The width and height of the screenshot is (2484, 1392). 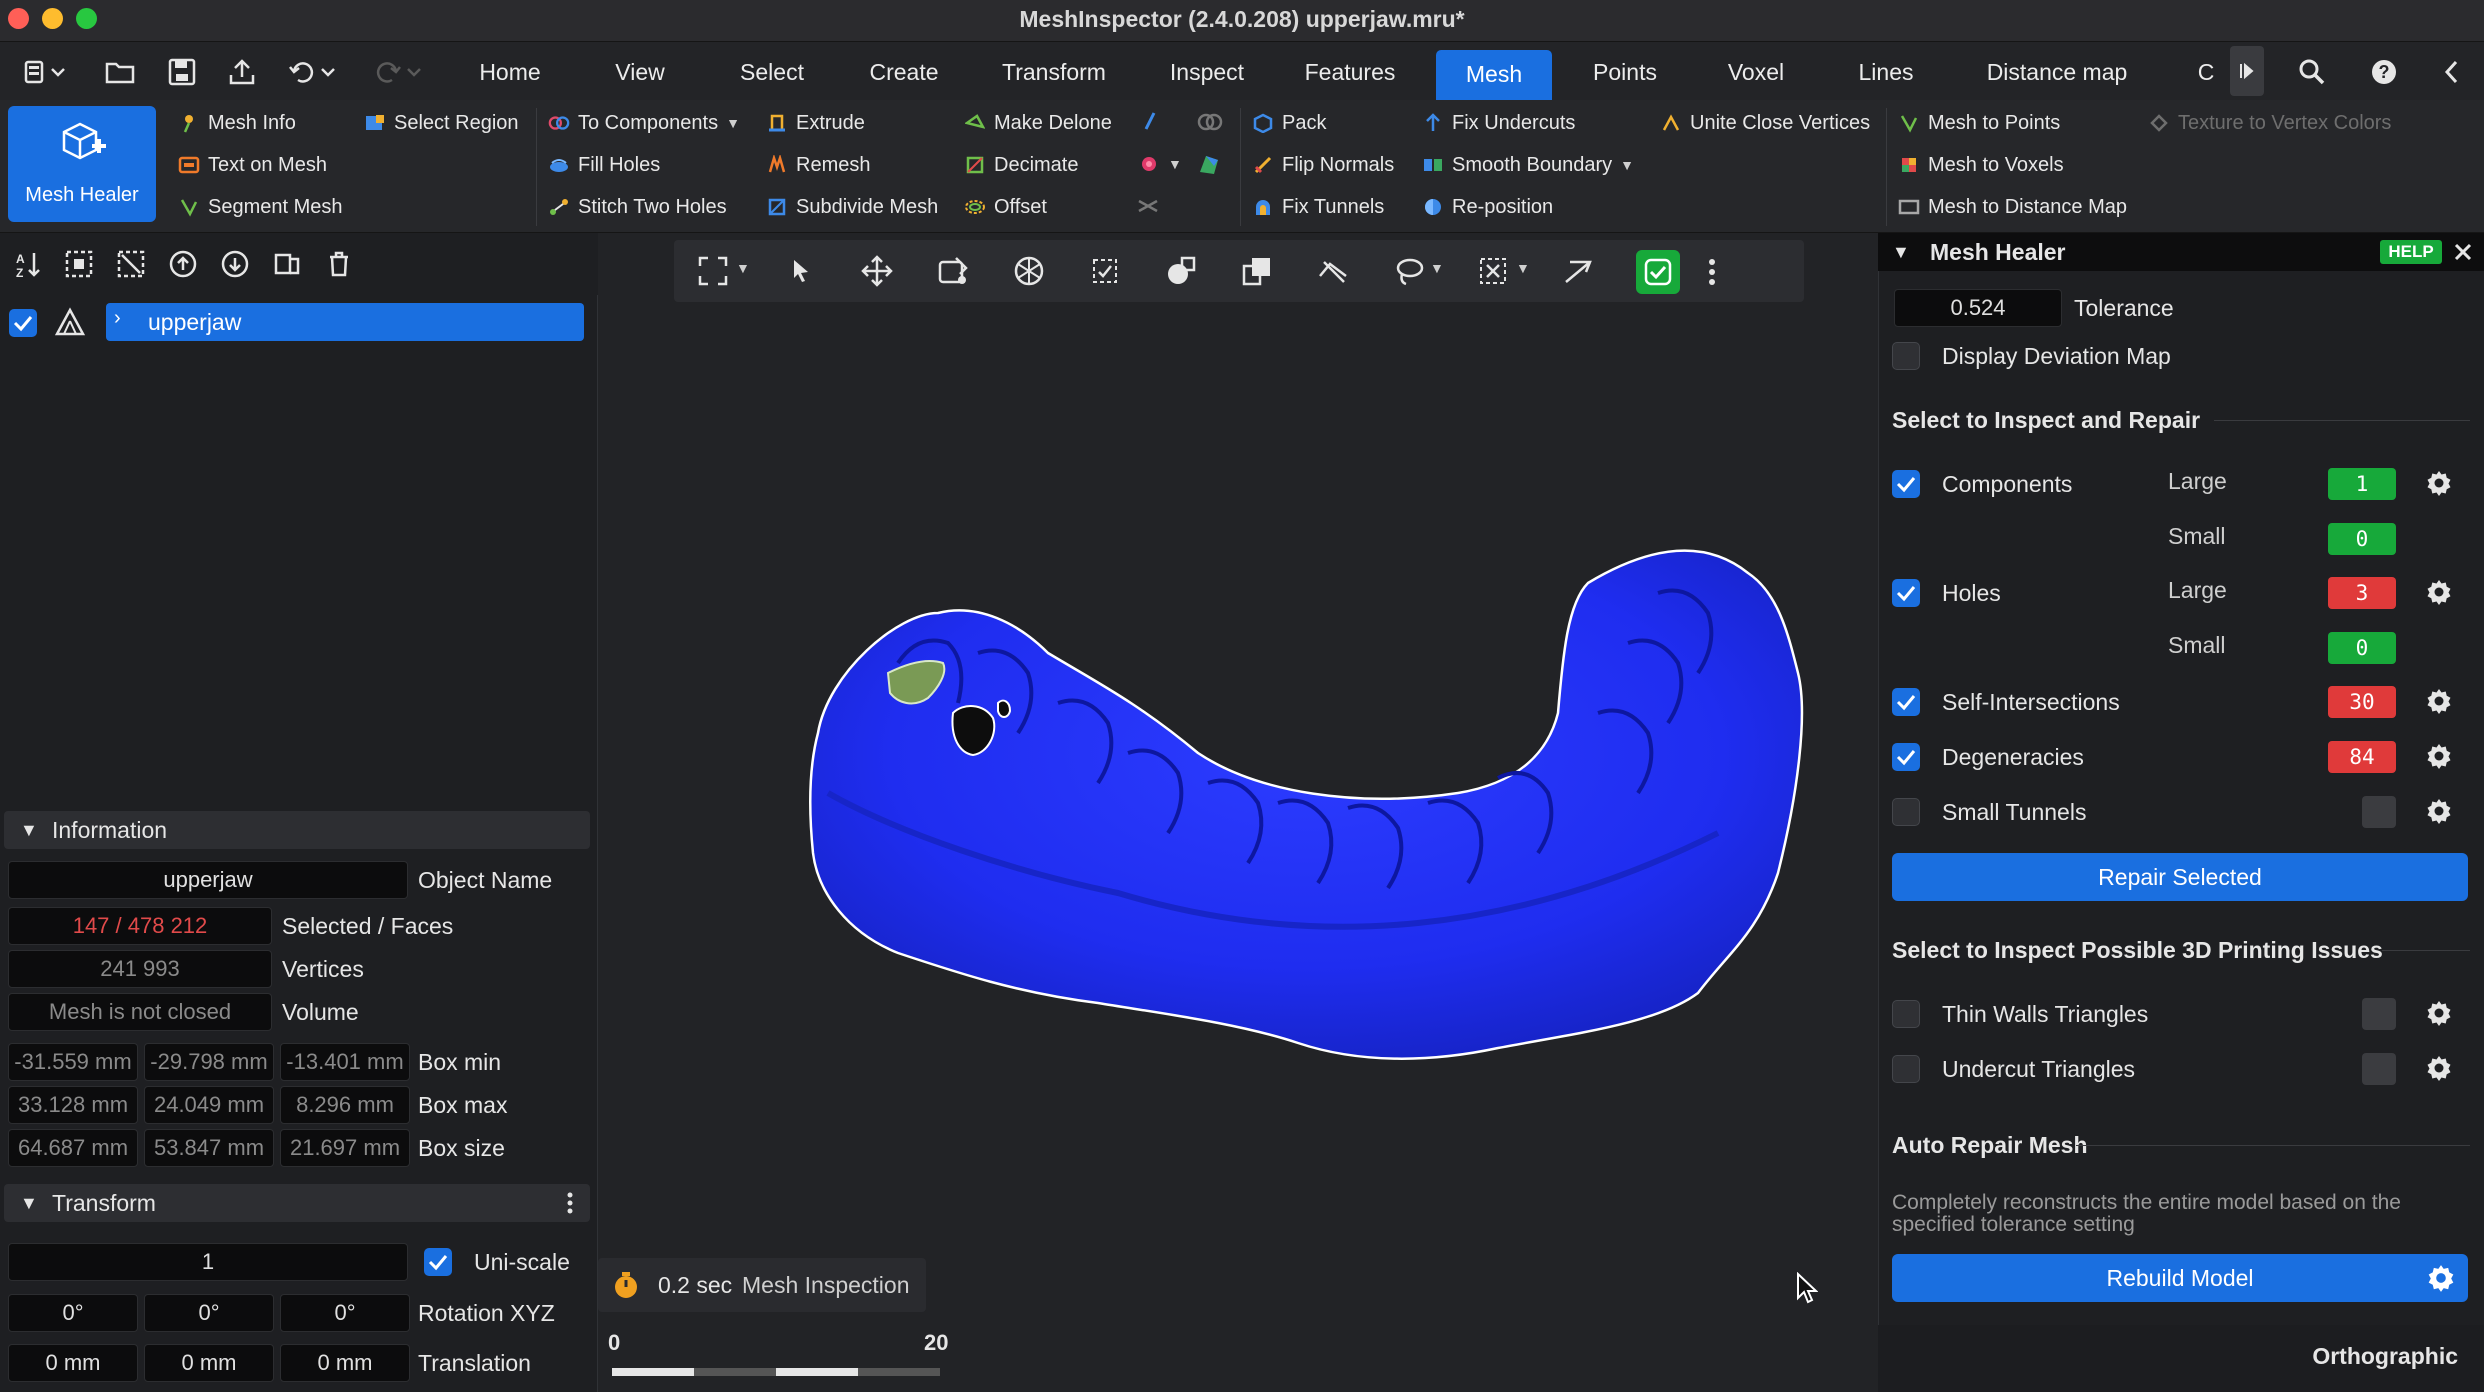 What do you see at coordinates (1021, 165) in the screenshot?
I see `decimate-button: Decimate` at bounding box center [1021, 165].